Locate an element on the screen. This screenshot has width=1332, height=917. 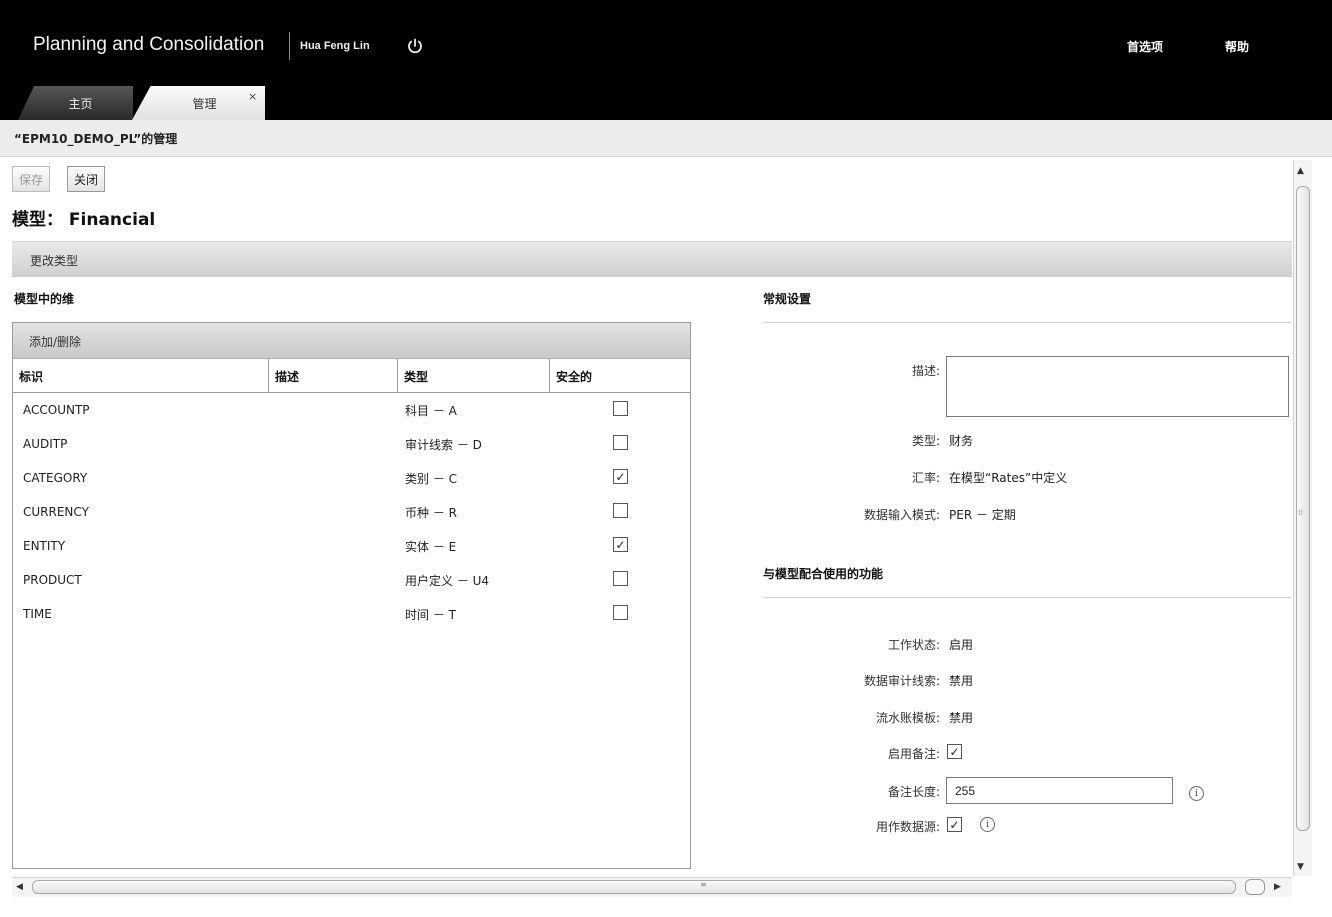
cell-type: 用户定义 － U4 is located at coordinates (447, 580).